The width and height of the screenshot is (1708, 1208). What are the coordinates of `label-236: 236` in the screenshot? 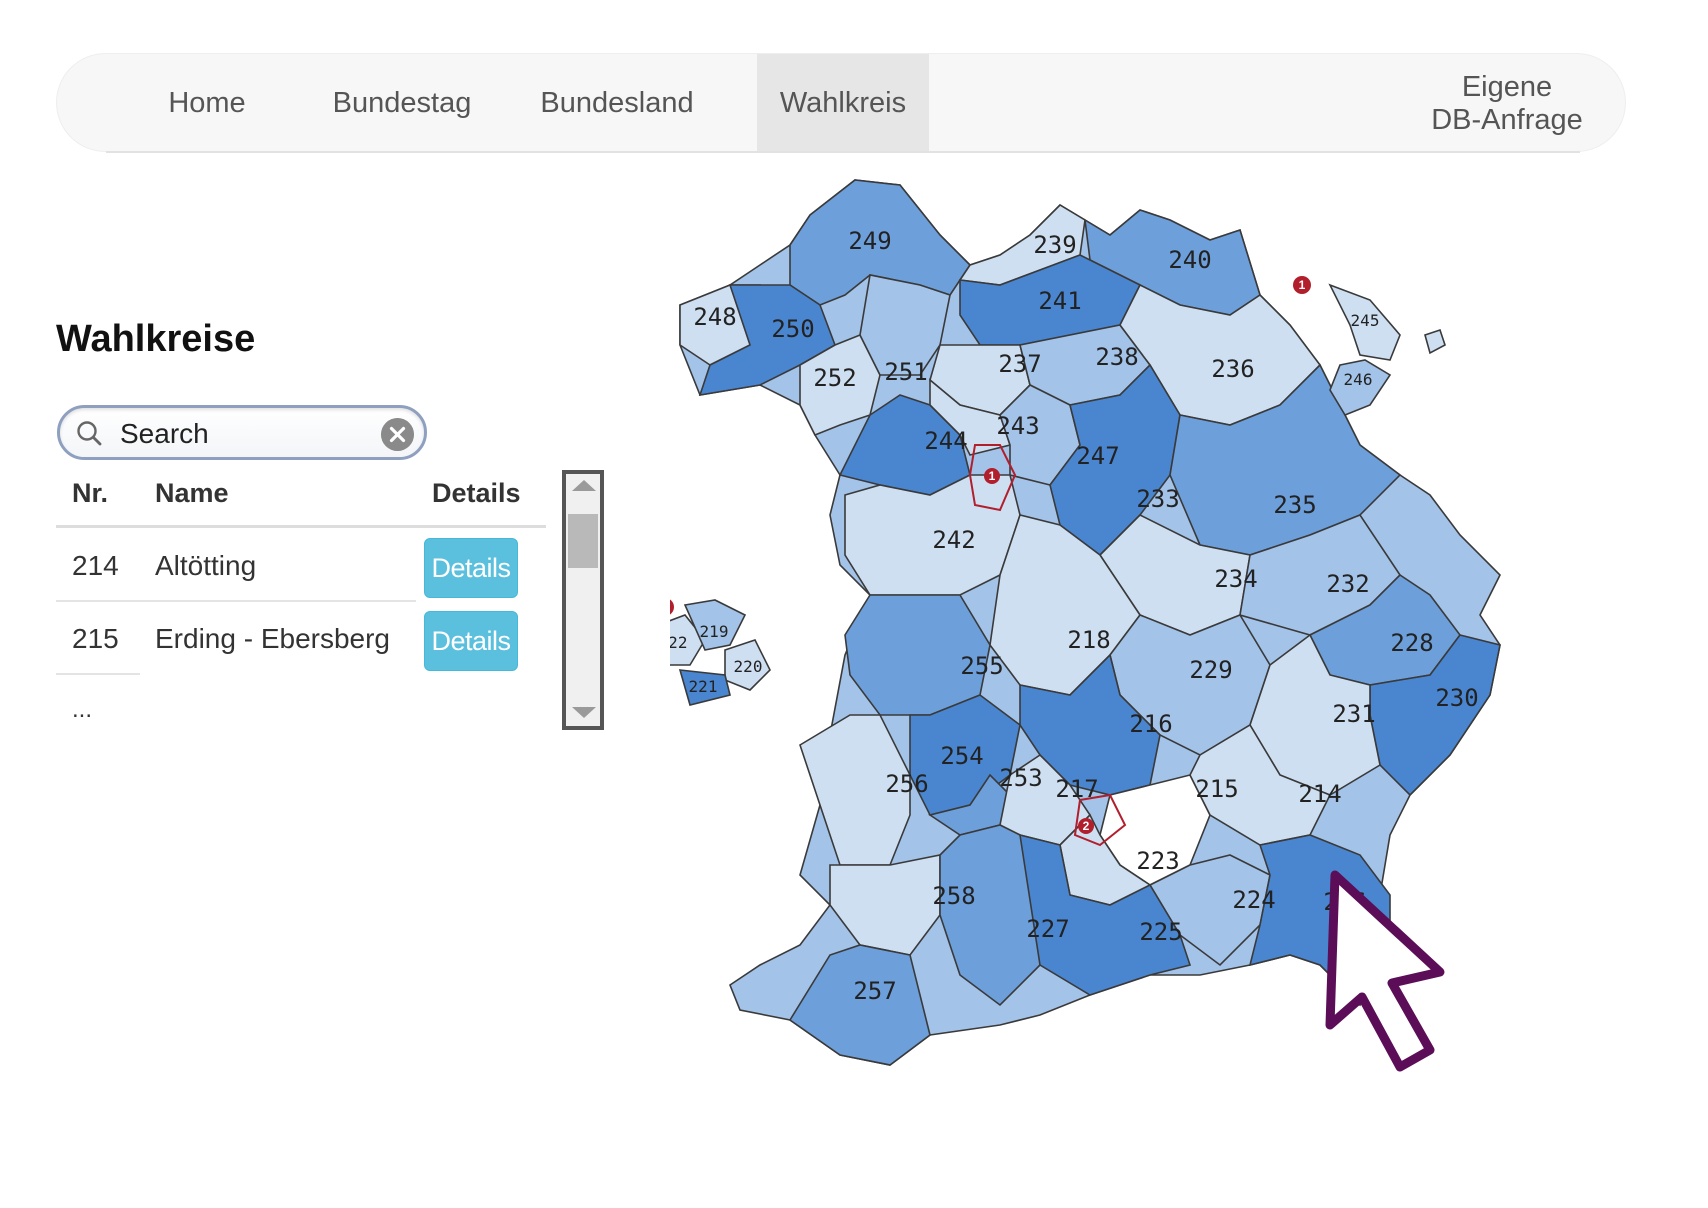 It's located at (1232, 369).